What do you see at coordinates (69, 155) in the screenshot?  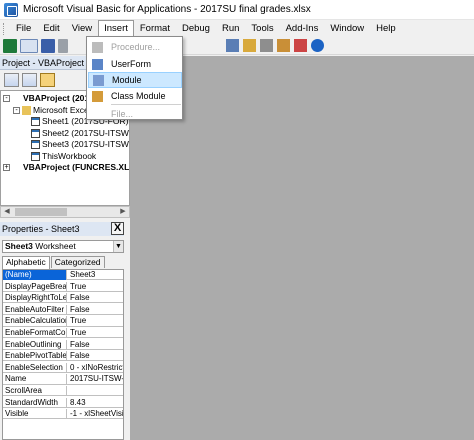 I see `tree-item-label: ThisWorkbook` at bounding box center [69, 155].